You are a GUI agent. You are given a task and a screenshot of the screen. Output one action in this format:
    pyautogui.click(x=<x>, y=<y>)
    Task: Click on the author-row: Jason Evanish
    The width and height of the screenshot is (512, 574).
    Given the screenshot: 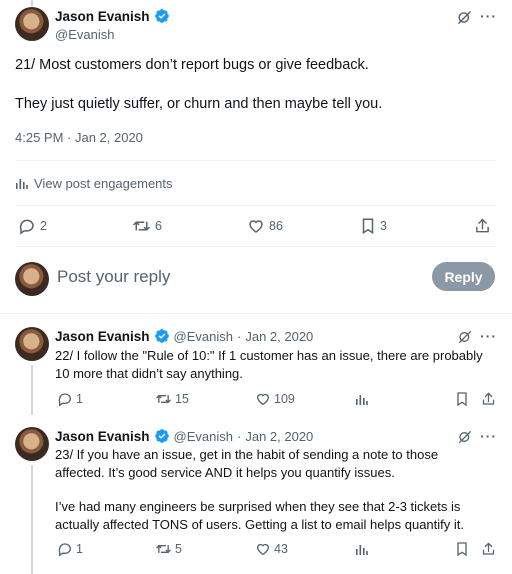 What is the action you would take?
    pyautogui.click(x=112, y=16)
    